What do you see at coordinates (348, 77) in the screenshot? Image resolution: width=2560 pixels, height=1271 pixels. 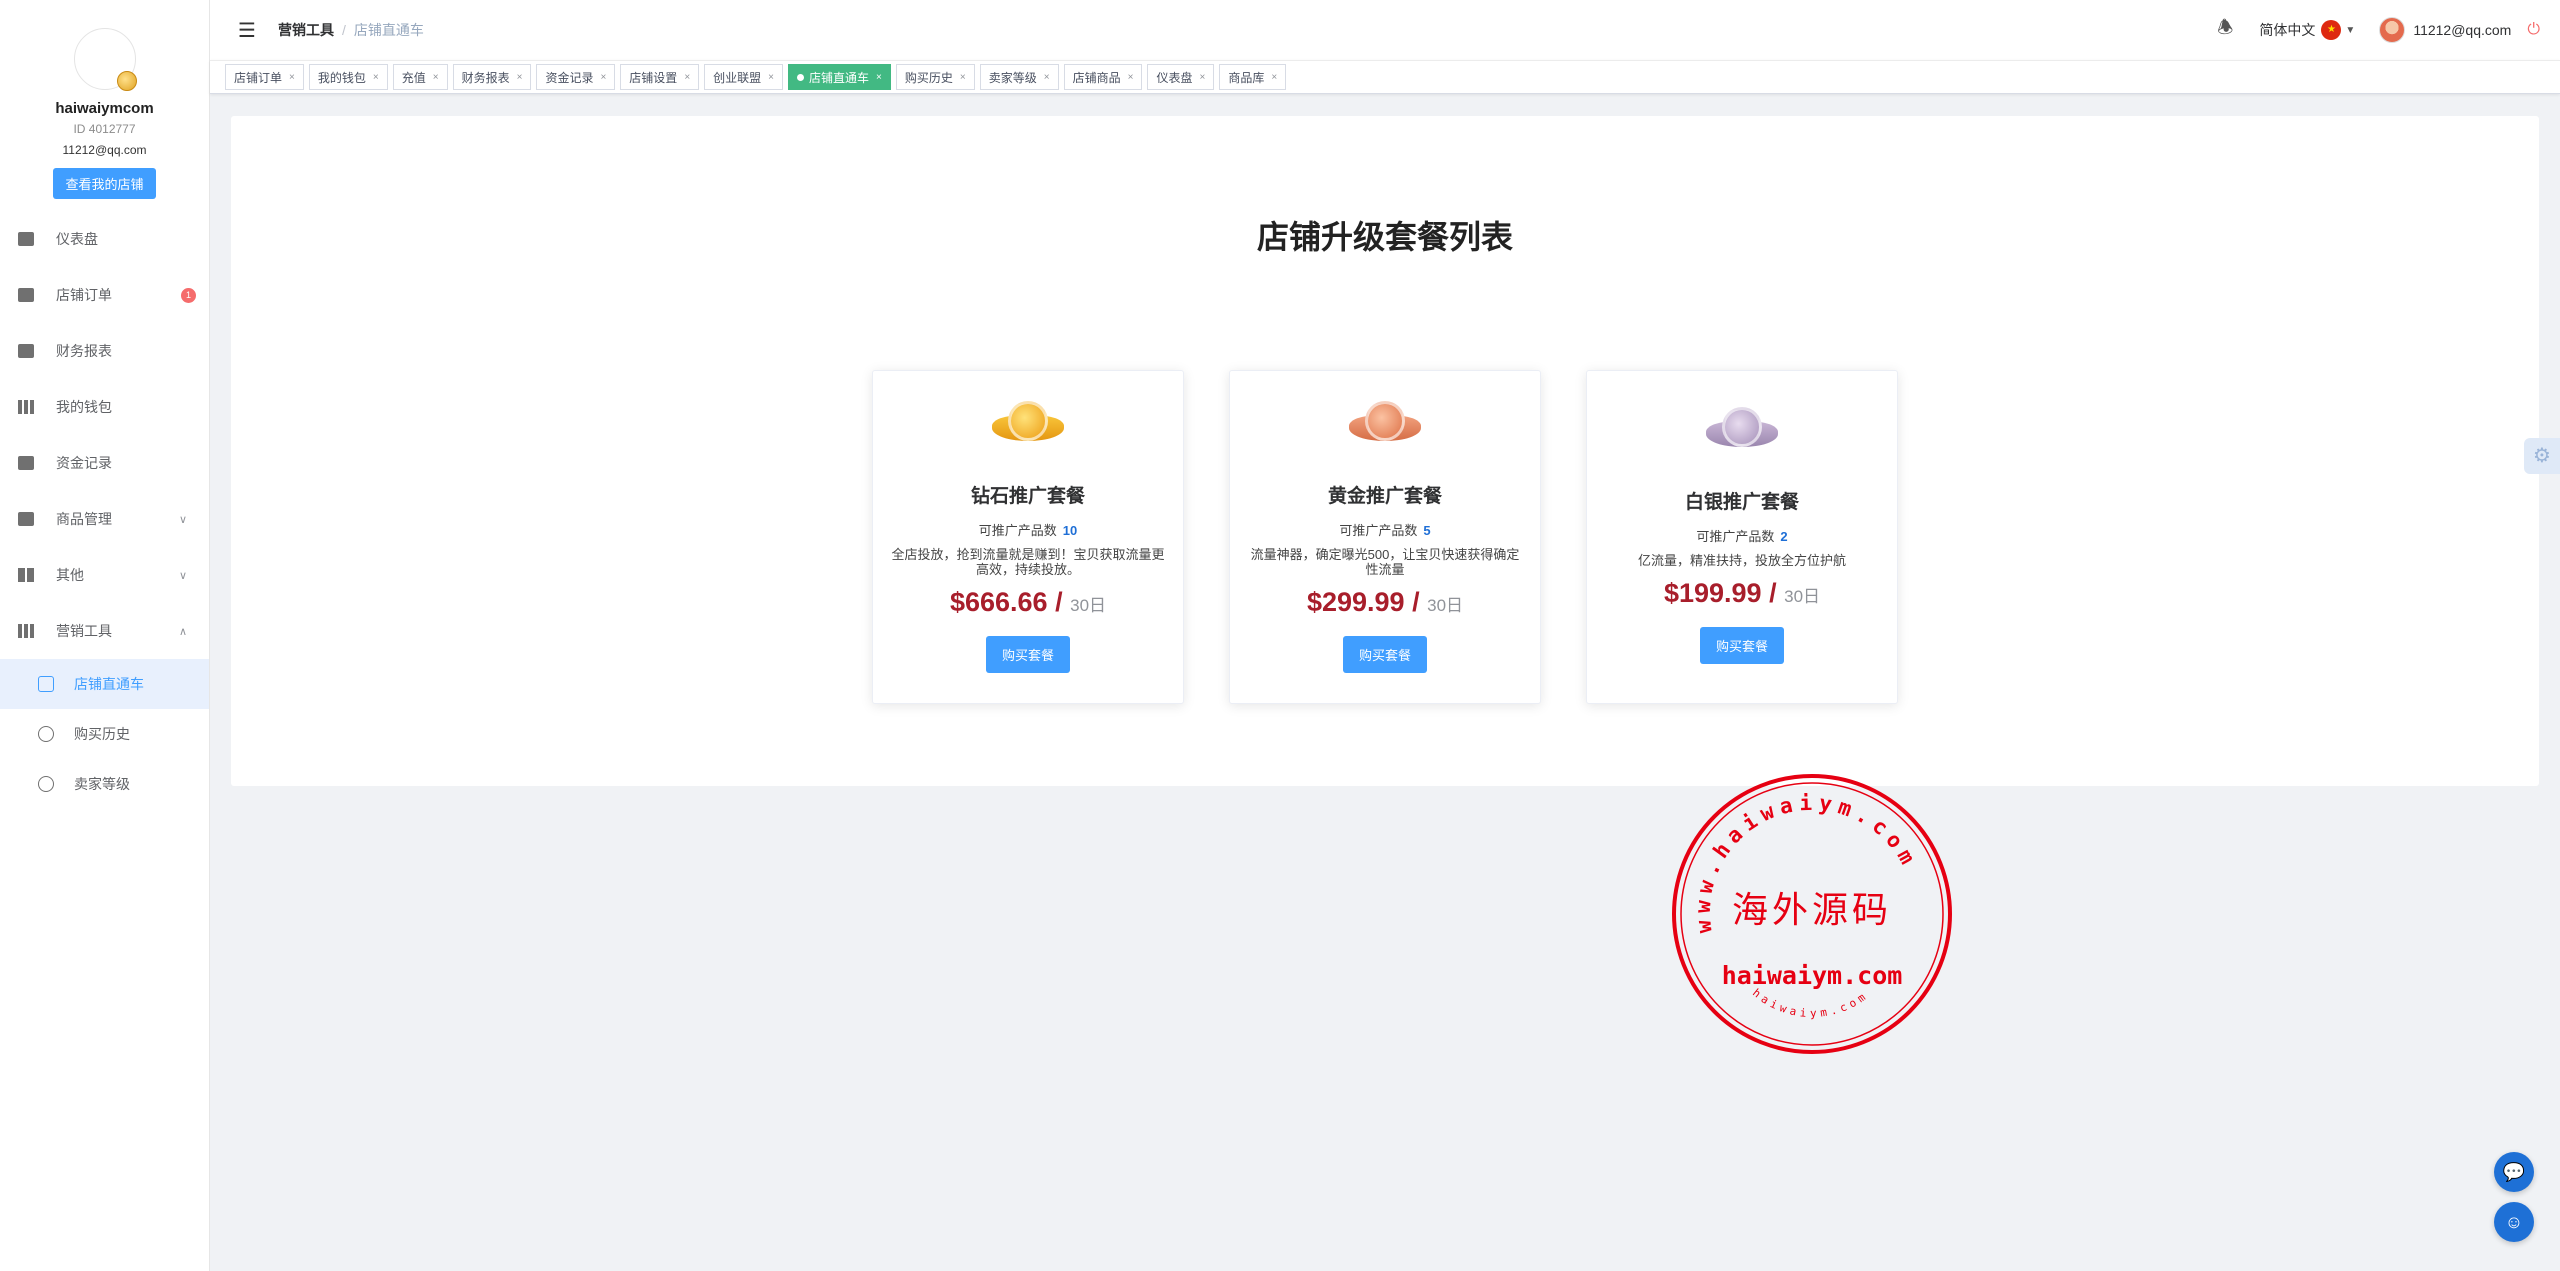 I see `tag-1: 我的钱包 ×` at bounding box center [348, 77].